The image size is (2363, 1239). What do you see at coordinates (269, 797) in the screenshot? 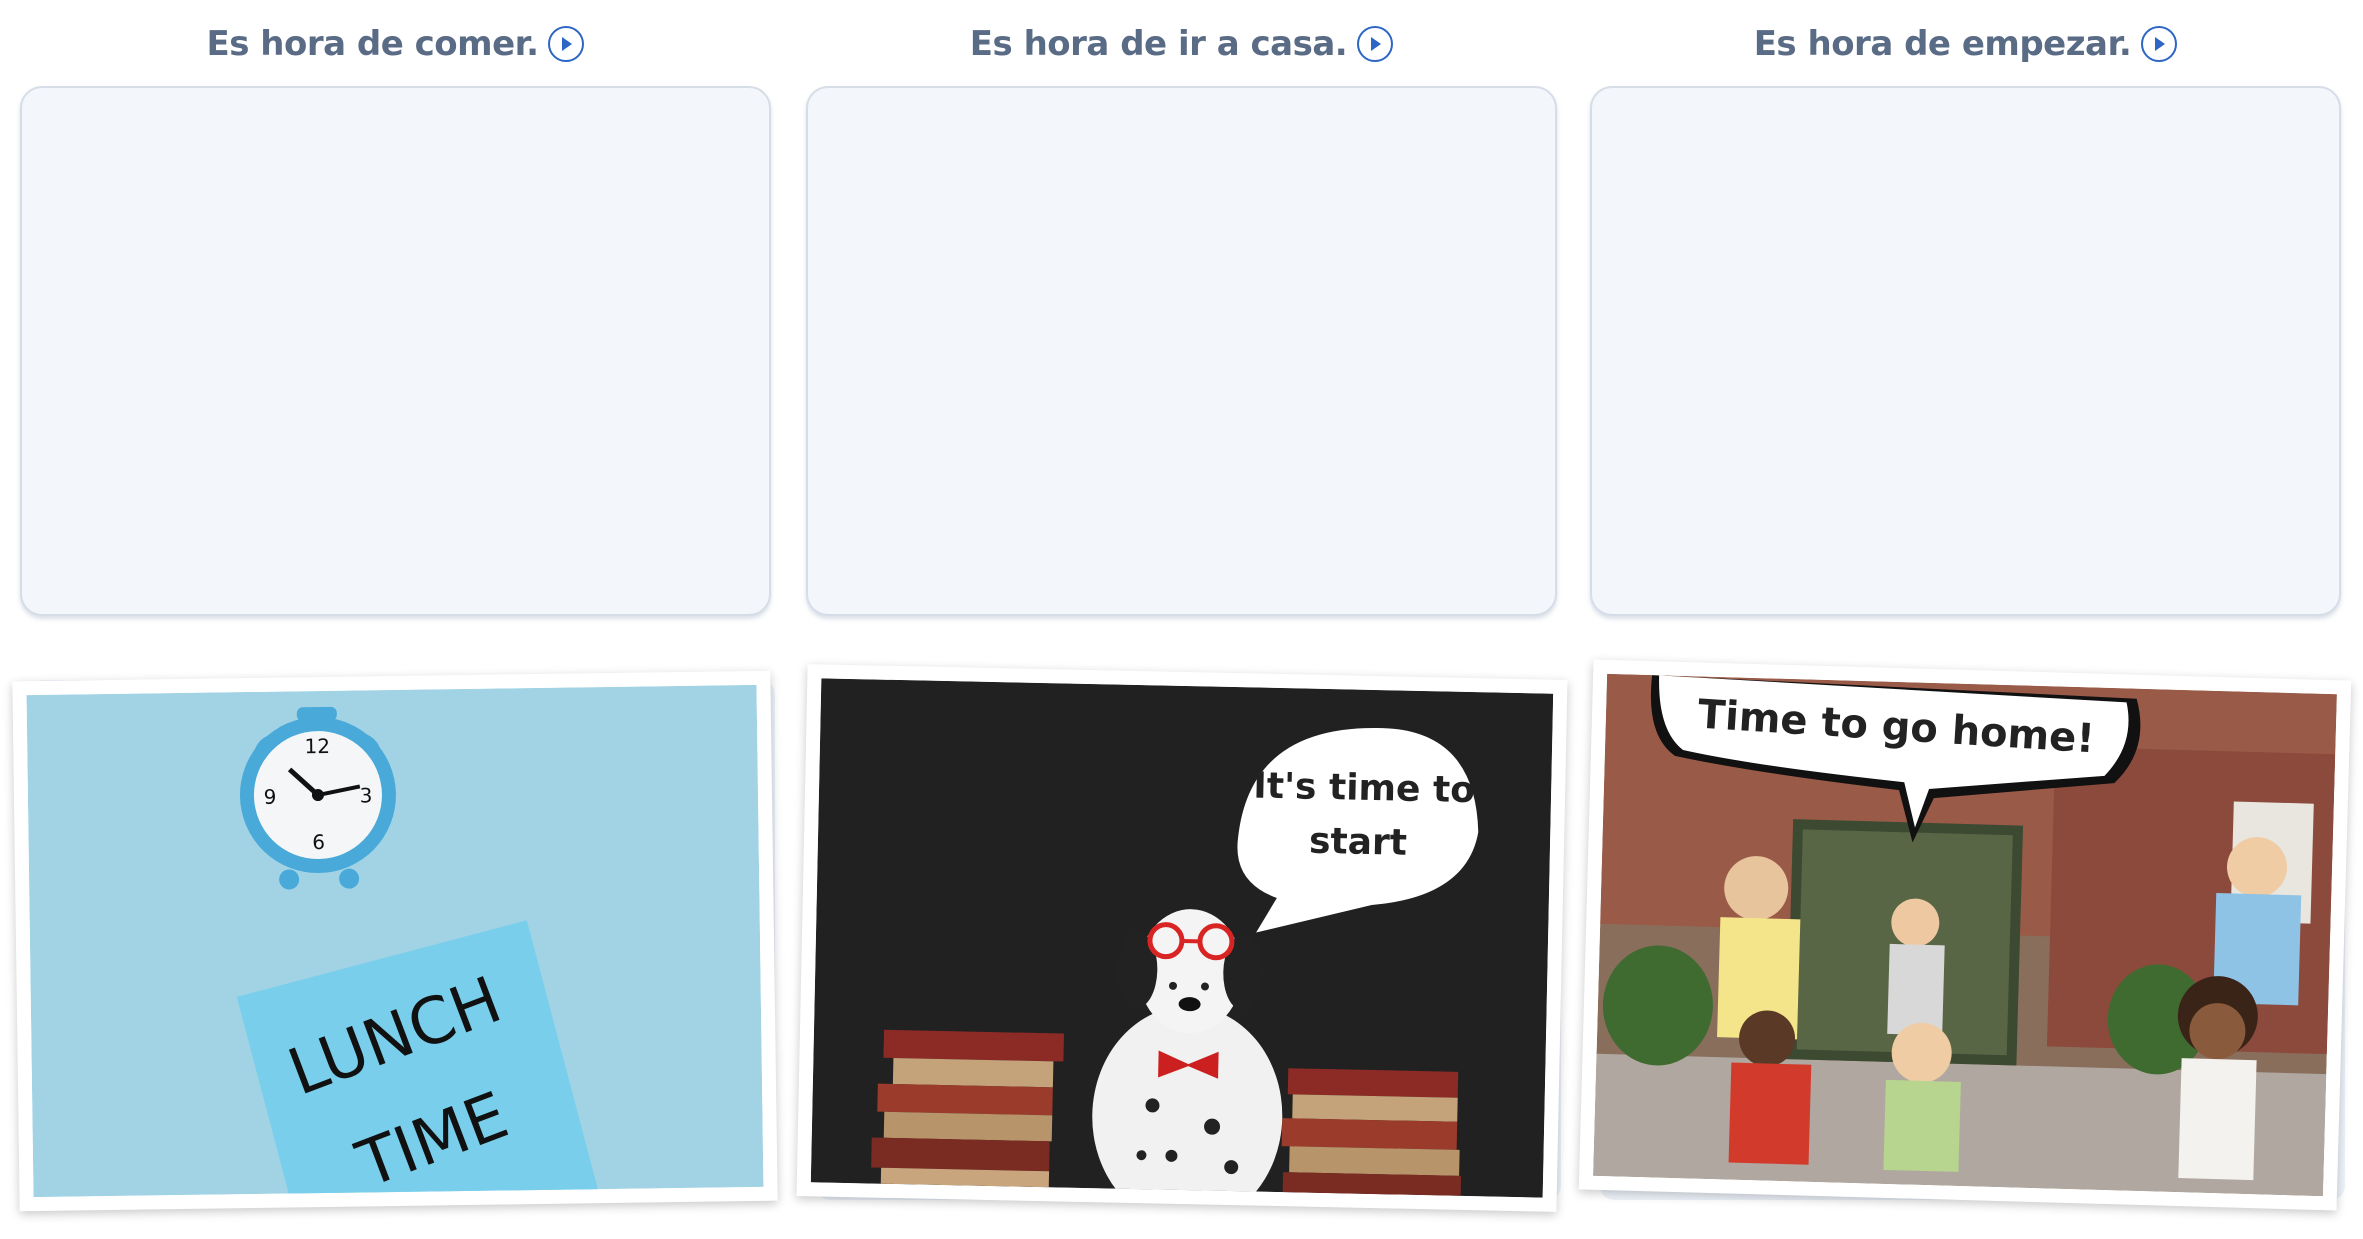
I see `clock-number-9: 9` at bounding box center [269, 797].